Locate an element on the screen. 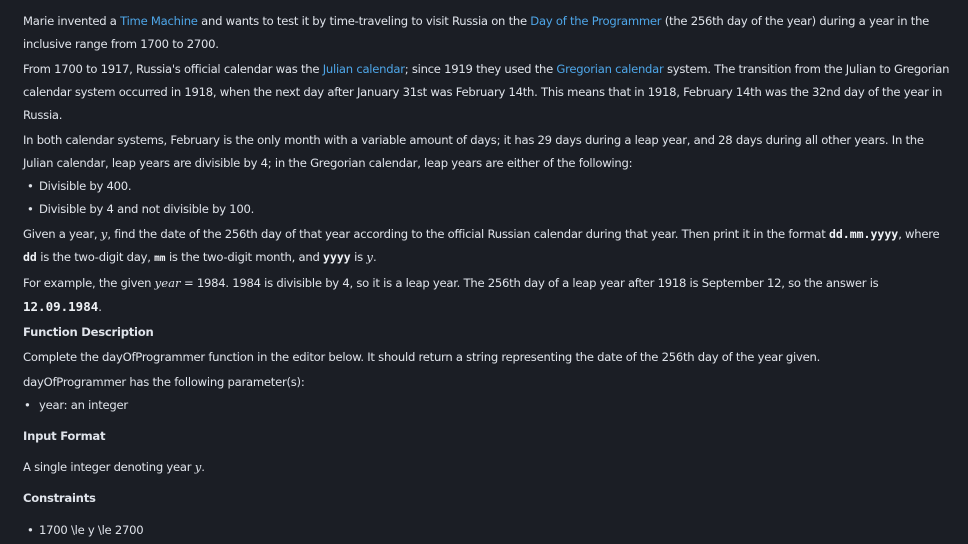 This screenshot has width=968, height=544. list-item-text: 1700 \le y \le 2700 is located at coordinates (91, 530).